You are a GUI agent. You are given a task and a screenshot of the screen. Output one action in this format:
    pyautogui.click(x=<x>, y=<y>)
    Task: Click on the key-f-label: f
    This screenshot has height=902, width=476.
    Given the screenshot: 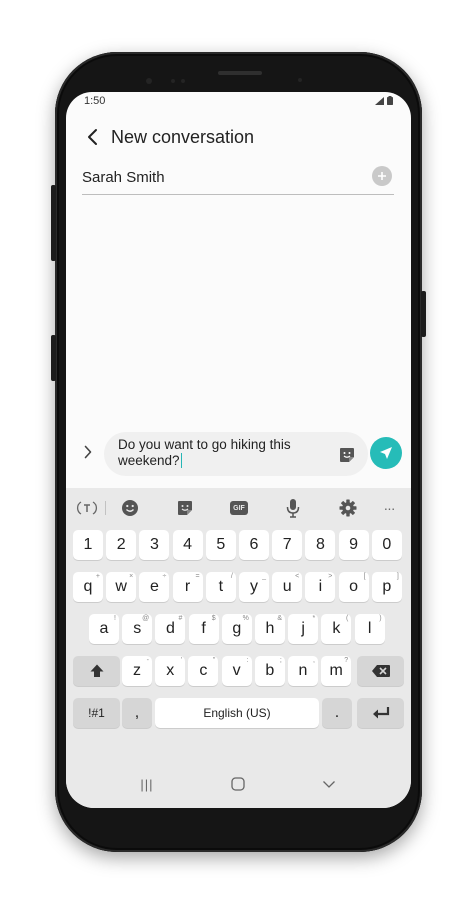 What is the action you would take?
    pyautogui.click(x=203, y=628)
    